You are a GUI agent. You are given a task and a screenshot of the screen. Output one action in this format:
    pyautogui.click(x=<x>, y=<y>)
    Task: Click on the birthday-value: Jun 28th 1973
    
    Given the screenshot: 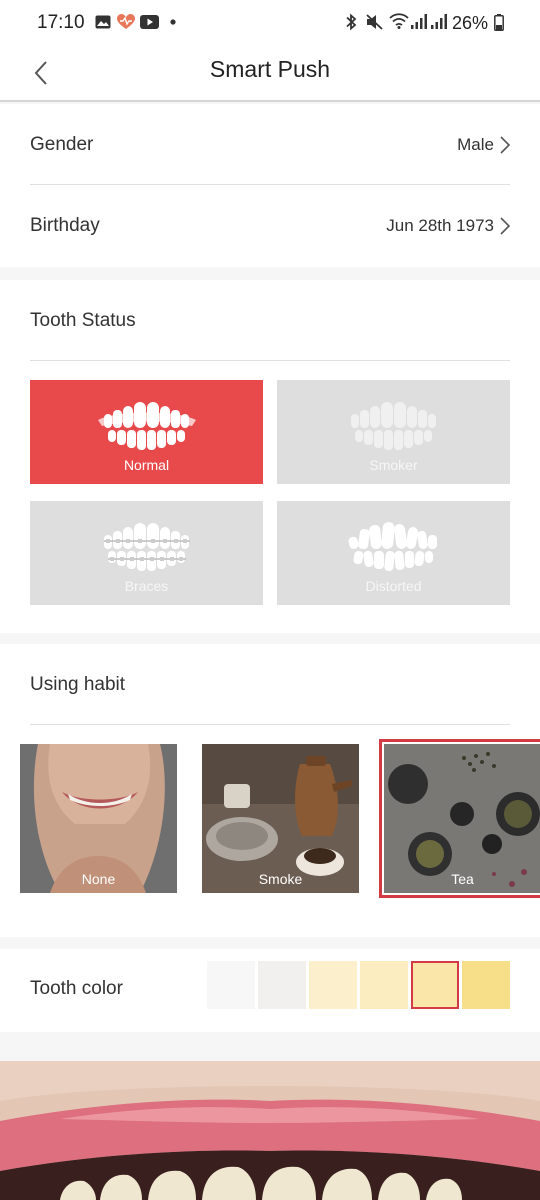 What is the action you would take?
    pyautogui.click(x=440, y=225)
    